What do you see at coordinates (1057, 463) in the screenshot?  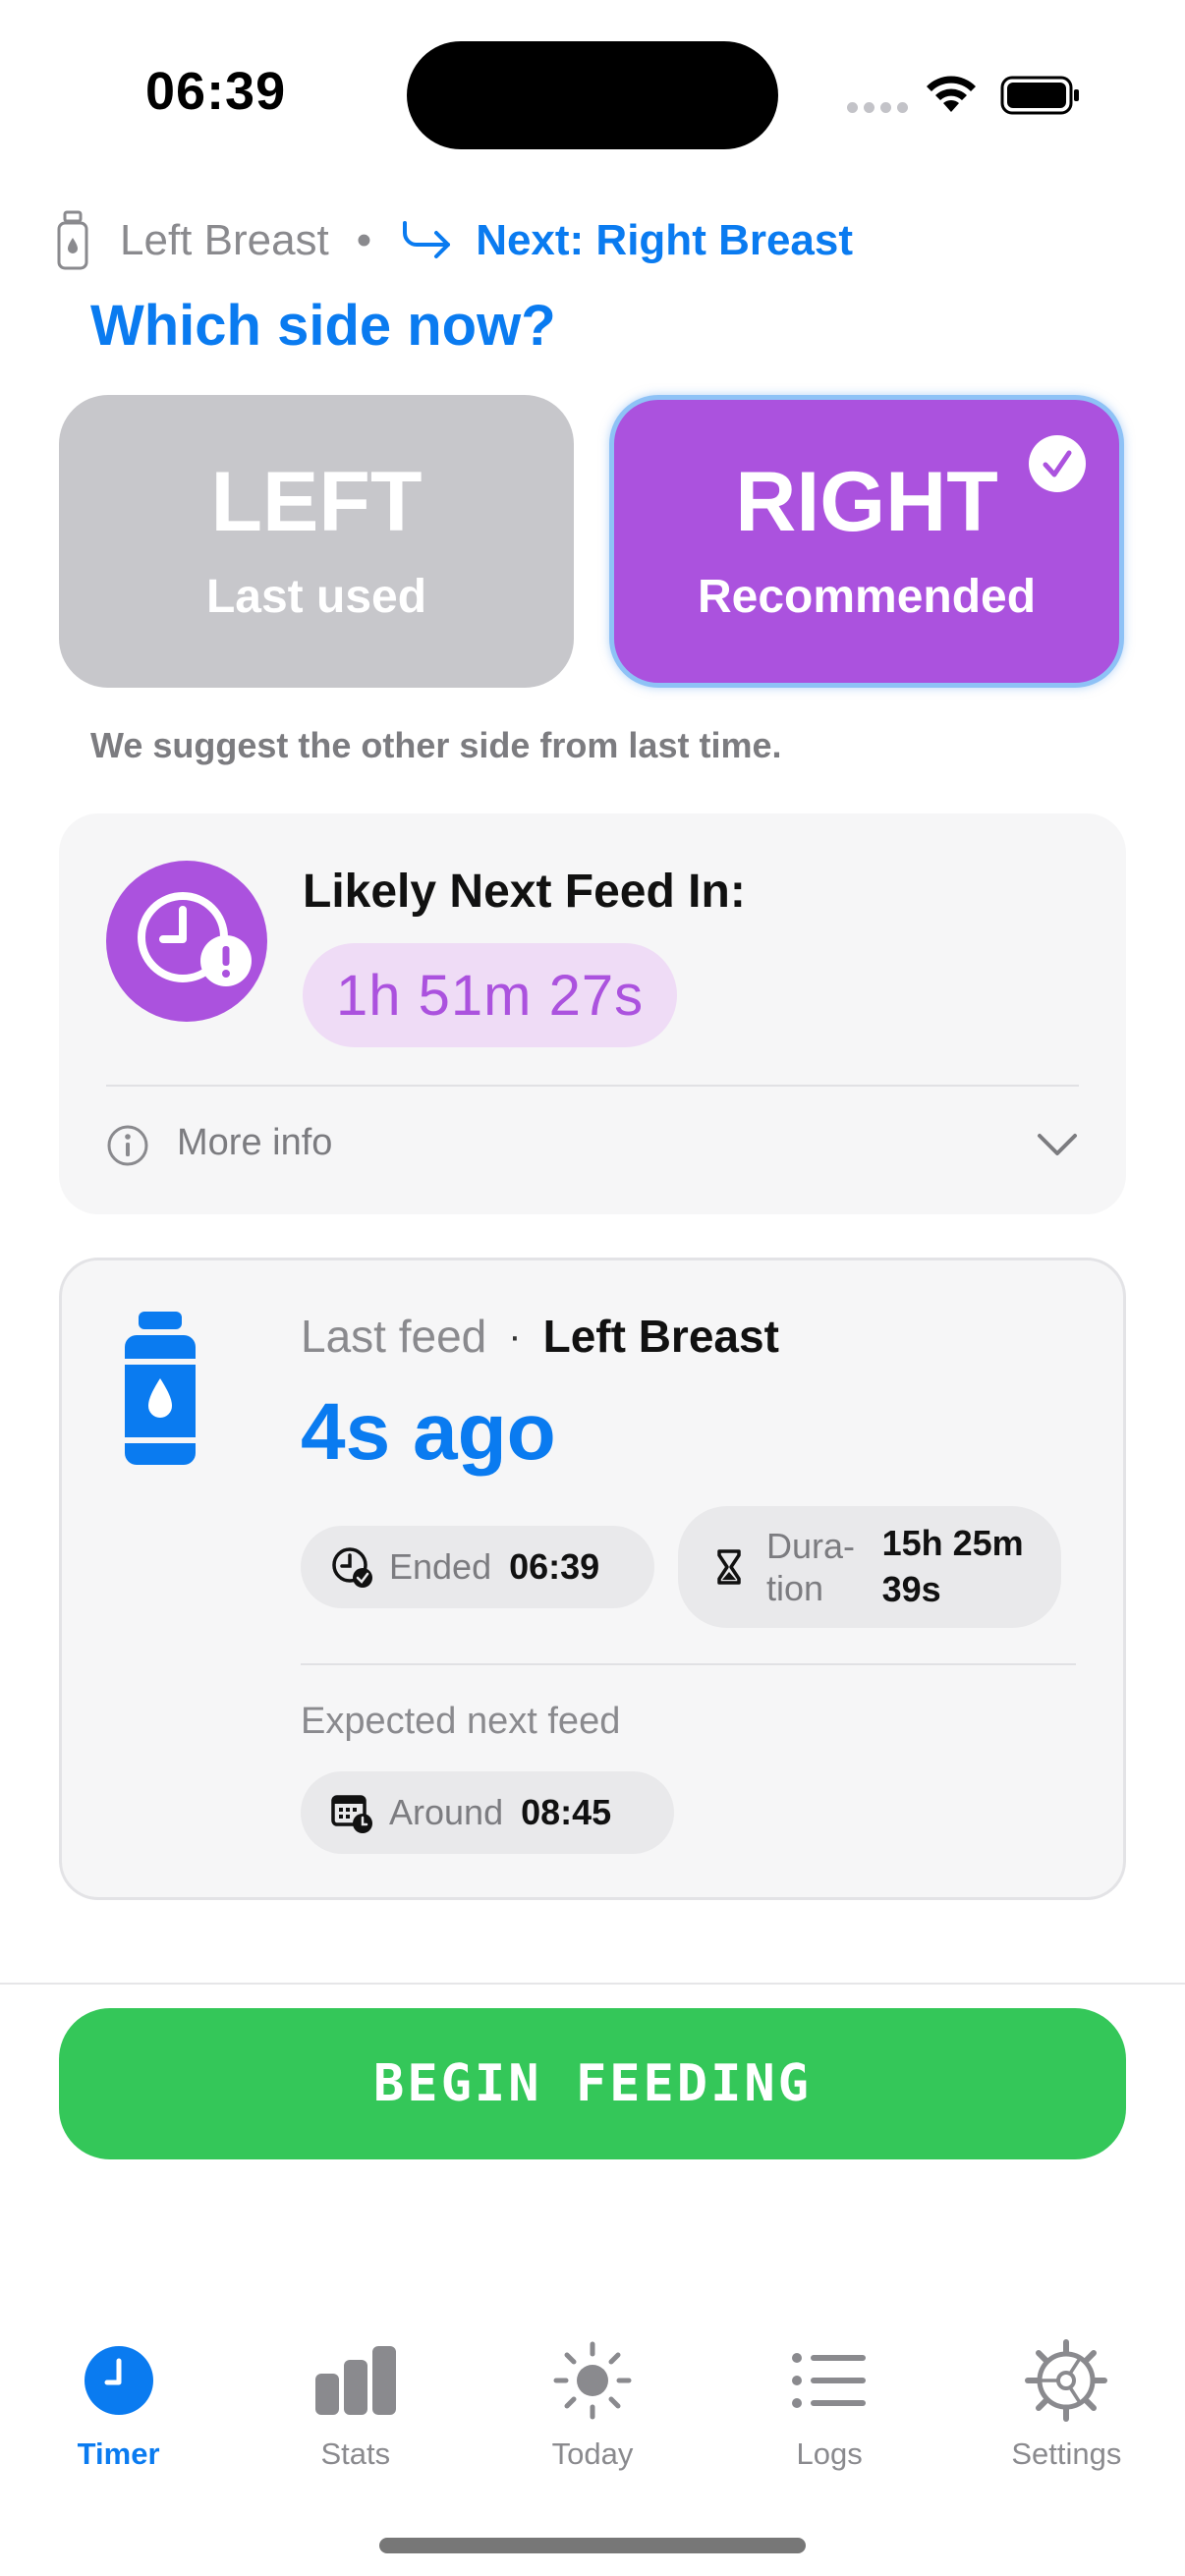 I see `checkmark-icon` at bounding box center [1057, 463].